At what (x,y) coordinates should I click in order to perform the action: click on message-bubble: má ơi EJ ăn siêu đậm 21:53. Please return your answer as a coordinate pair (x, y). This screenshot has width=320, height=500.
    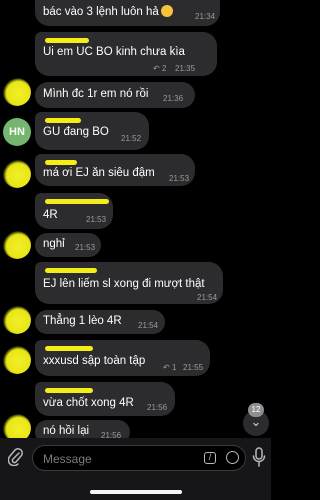
    Looking at the image, I should click on (115, 170).